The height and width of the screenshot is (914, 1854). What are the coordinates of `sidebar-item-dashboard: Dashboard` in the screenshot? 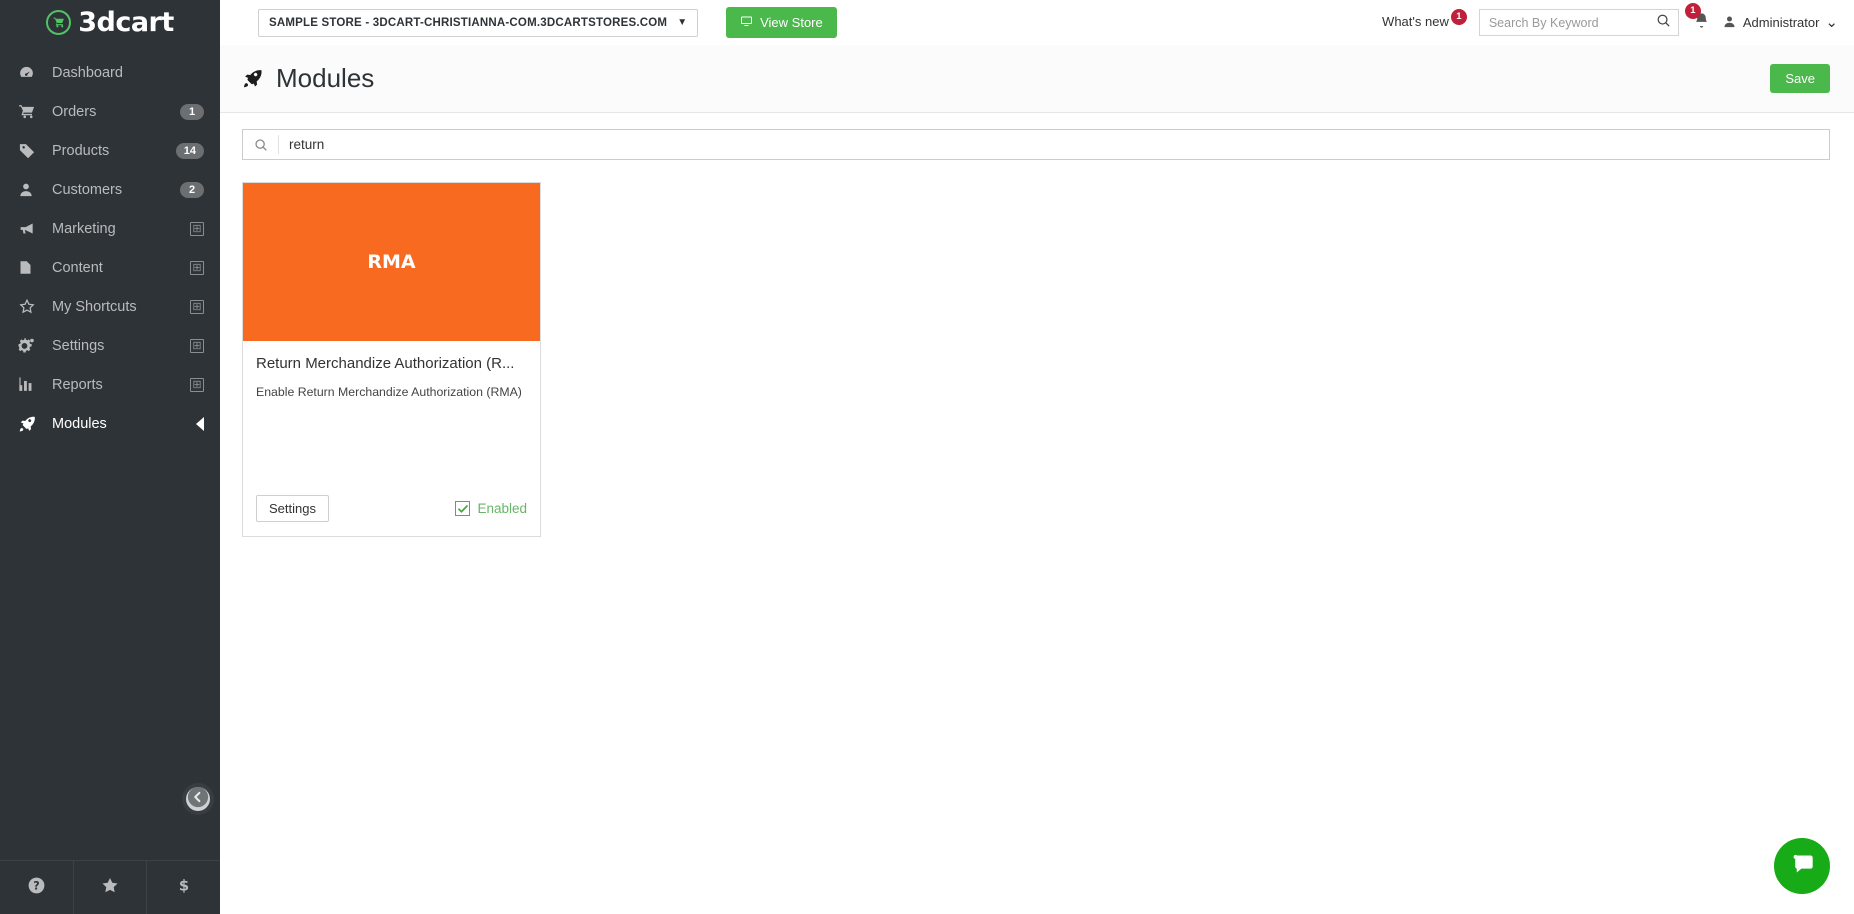 It's located at (110, 72).